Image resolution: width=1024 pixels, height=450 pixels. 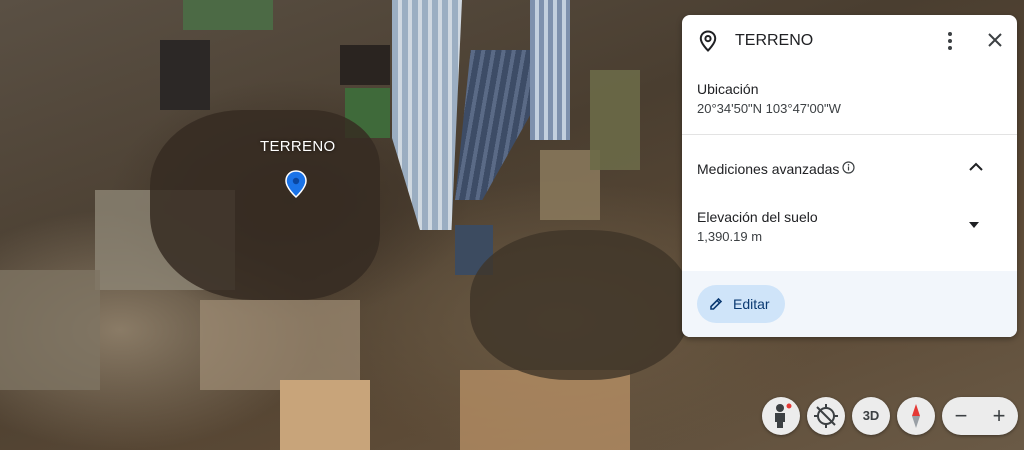 I want to click on pencil-icon, so click(x=716, y=303).